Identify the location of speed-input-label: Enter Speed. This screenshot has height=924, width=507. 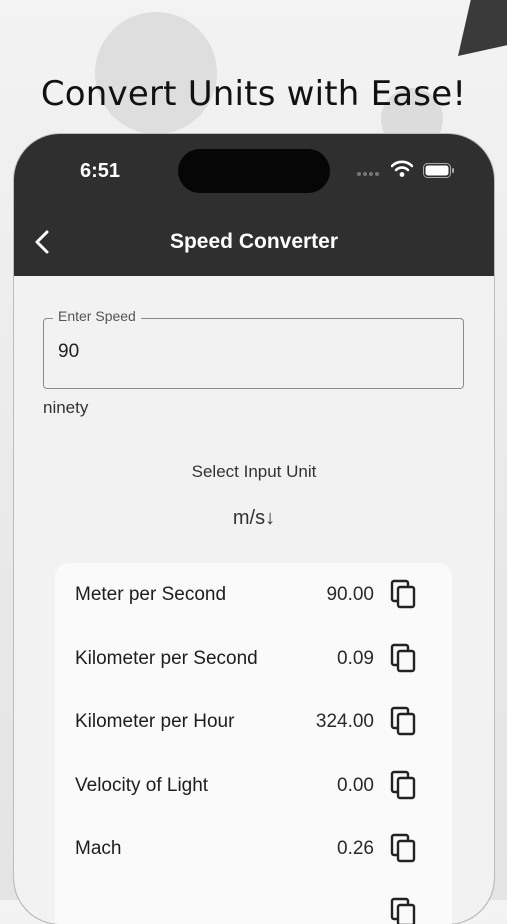
(97, 316).